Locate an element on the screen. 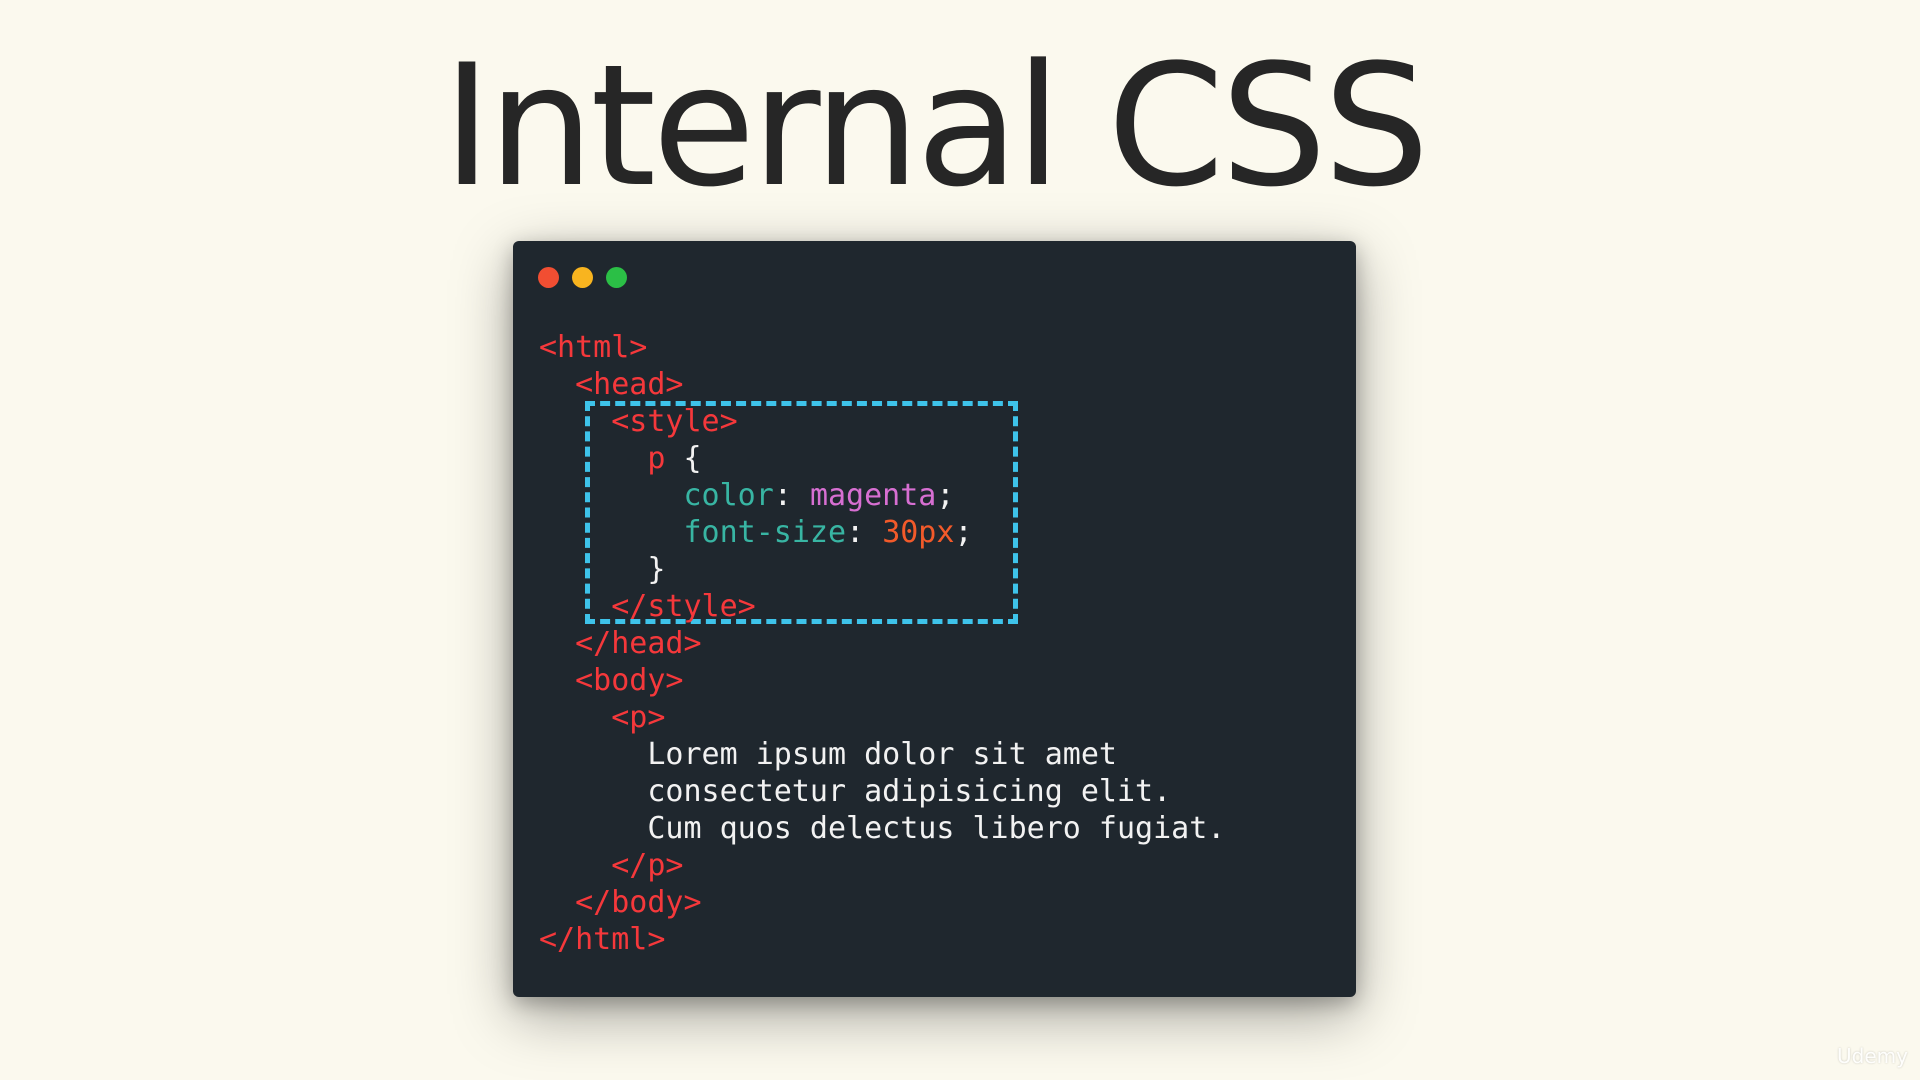  code-token-tag: </style> is located at coordinates (683, 606).